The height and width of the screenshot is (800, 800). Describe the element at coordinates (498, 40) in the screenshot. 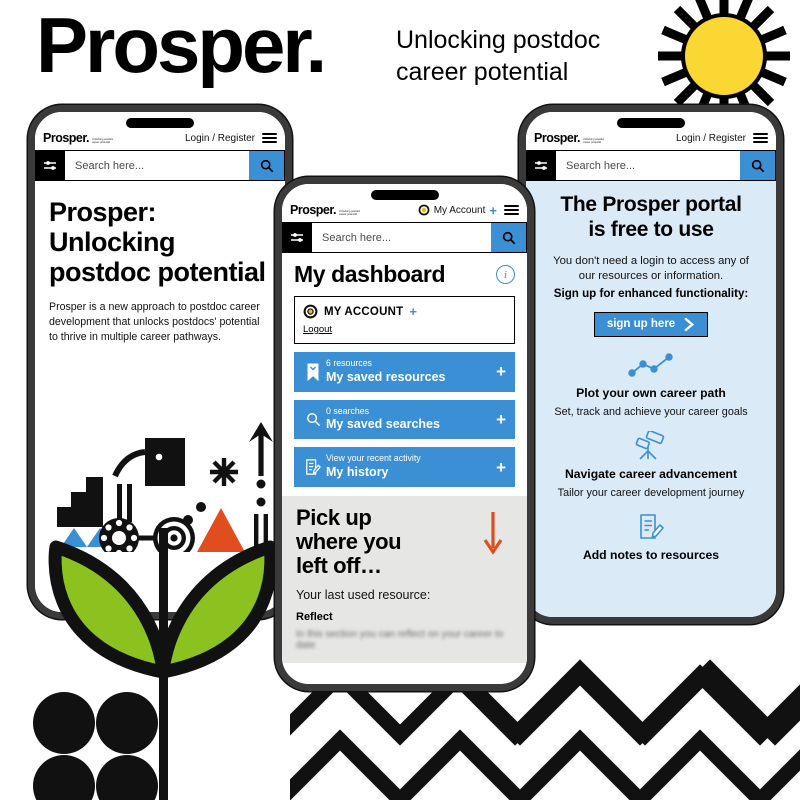

I see `brand-tagline-line1: Unlocking postdoc` at that location.